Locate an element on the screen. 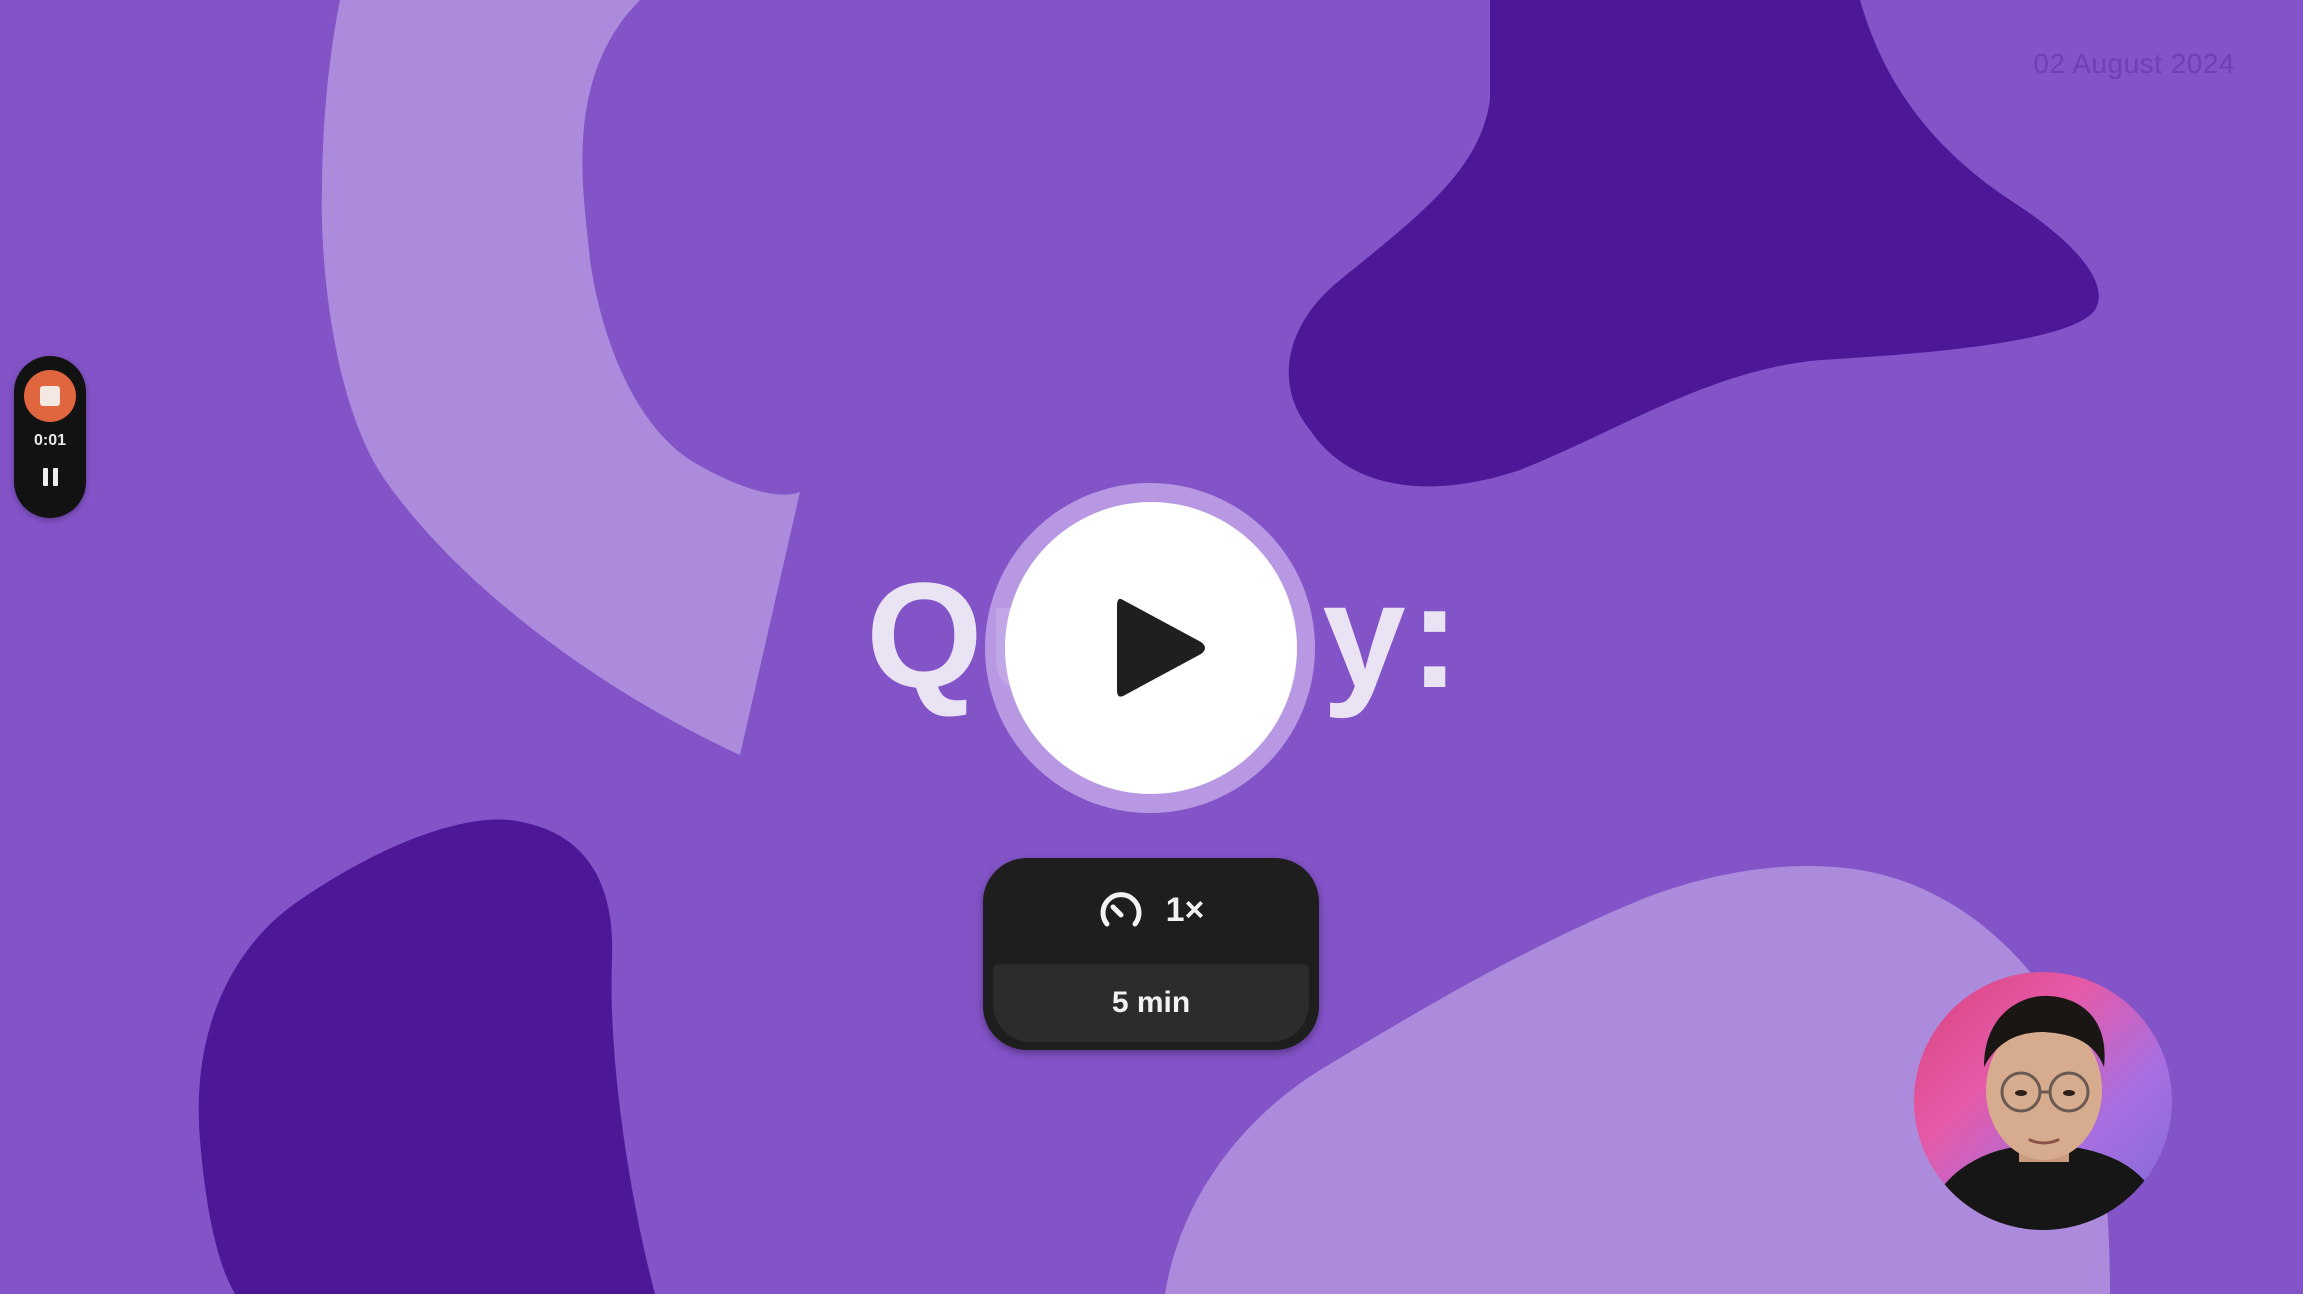 The height and width of the screenshot is (1294, 2303). pause-recording-button is located at coordinates (50, 477).